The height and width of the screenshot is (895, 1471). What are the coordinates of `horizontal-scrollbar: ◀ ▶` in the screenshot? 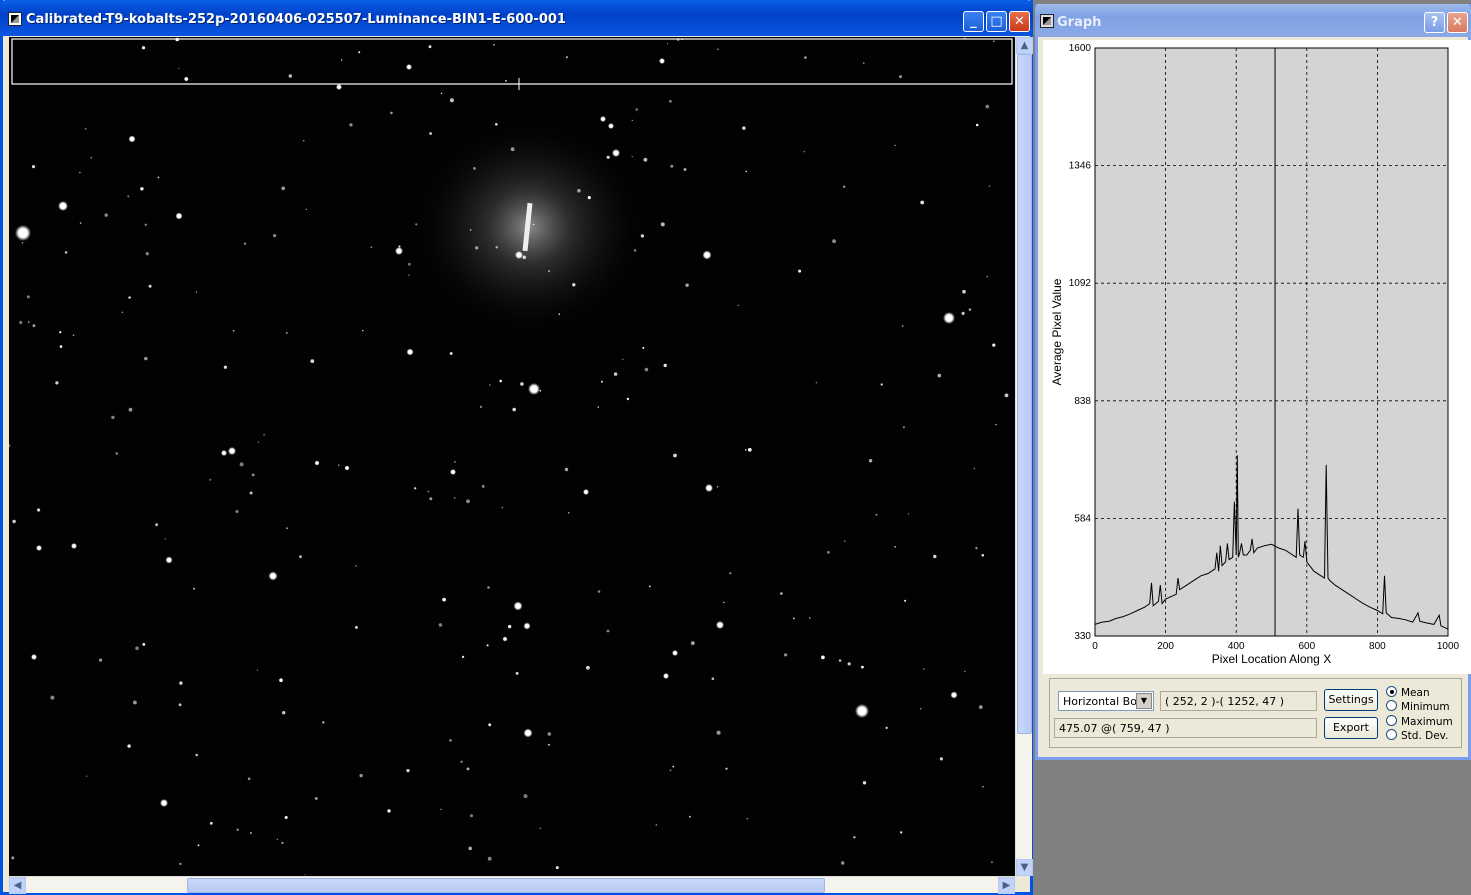 It's located at (512, 885).